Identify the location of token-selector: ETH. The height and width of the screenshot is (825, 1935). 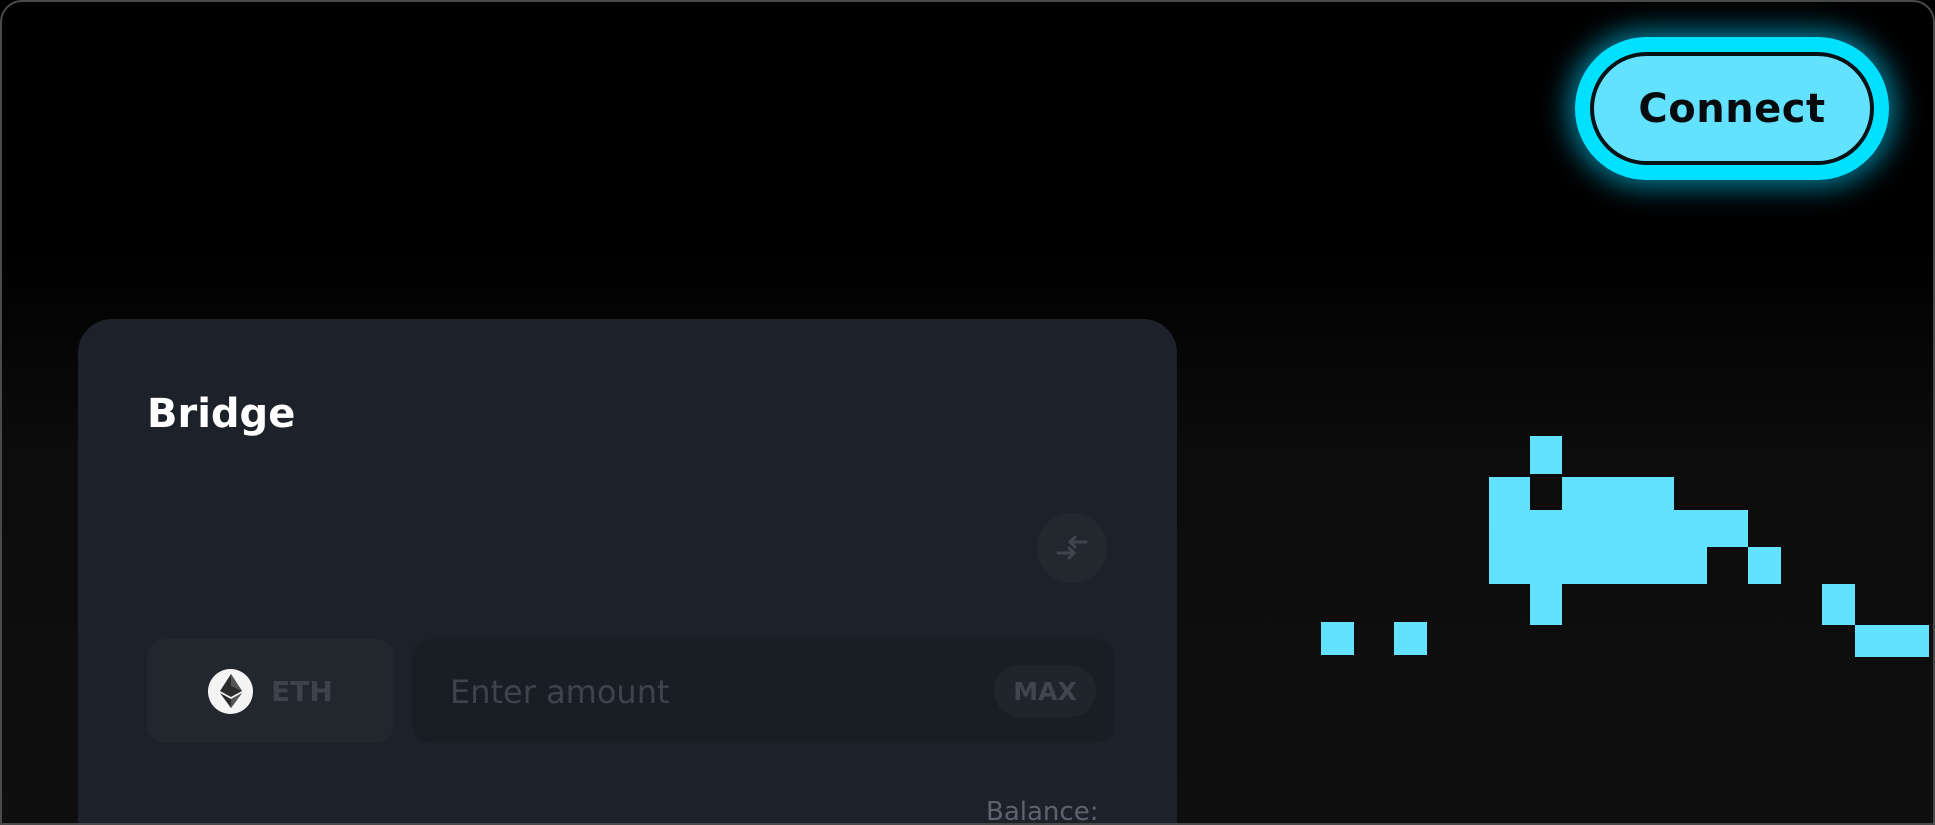
(270, 691).